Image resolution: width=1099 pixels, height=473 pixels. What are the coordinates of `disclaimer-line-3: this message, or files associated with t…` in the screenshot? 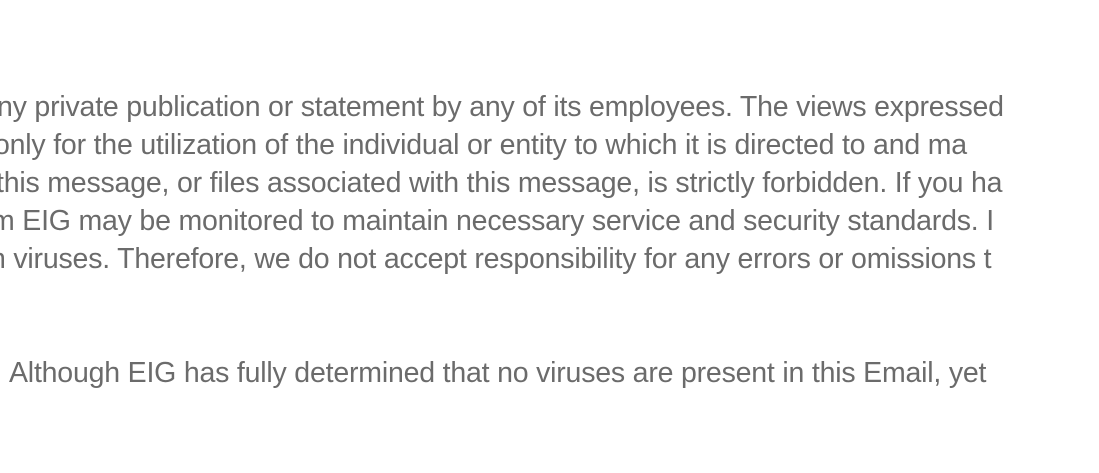 It's located at (501, 183).